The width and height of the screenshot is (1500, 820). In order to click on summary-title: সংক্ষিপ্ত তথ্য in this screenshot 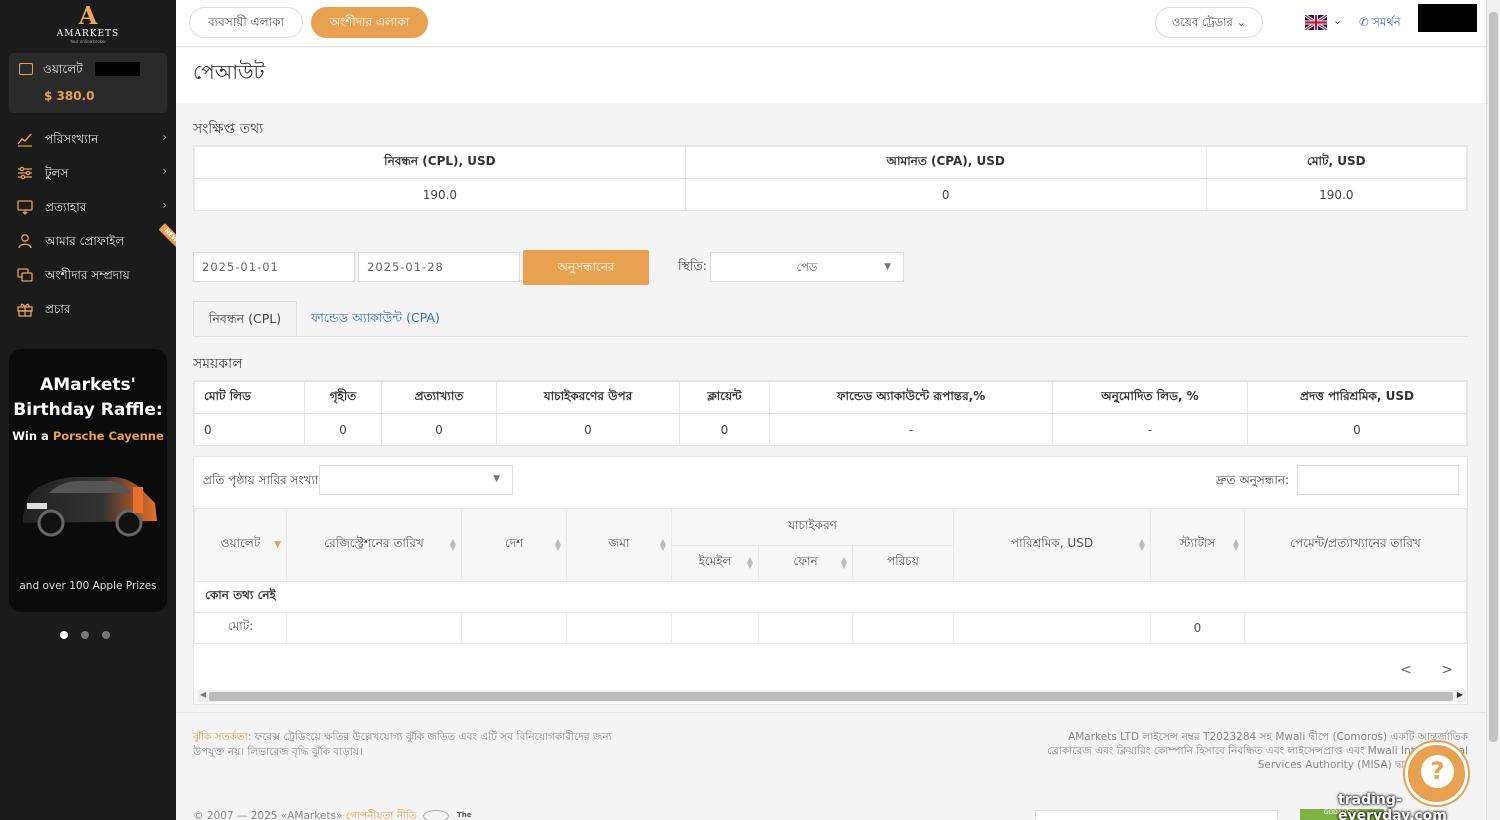, I will do `click(228, 129)`.